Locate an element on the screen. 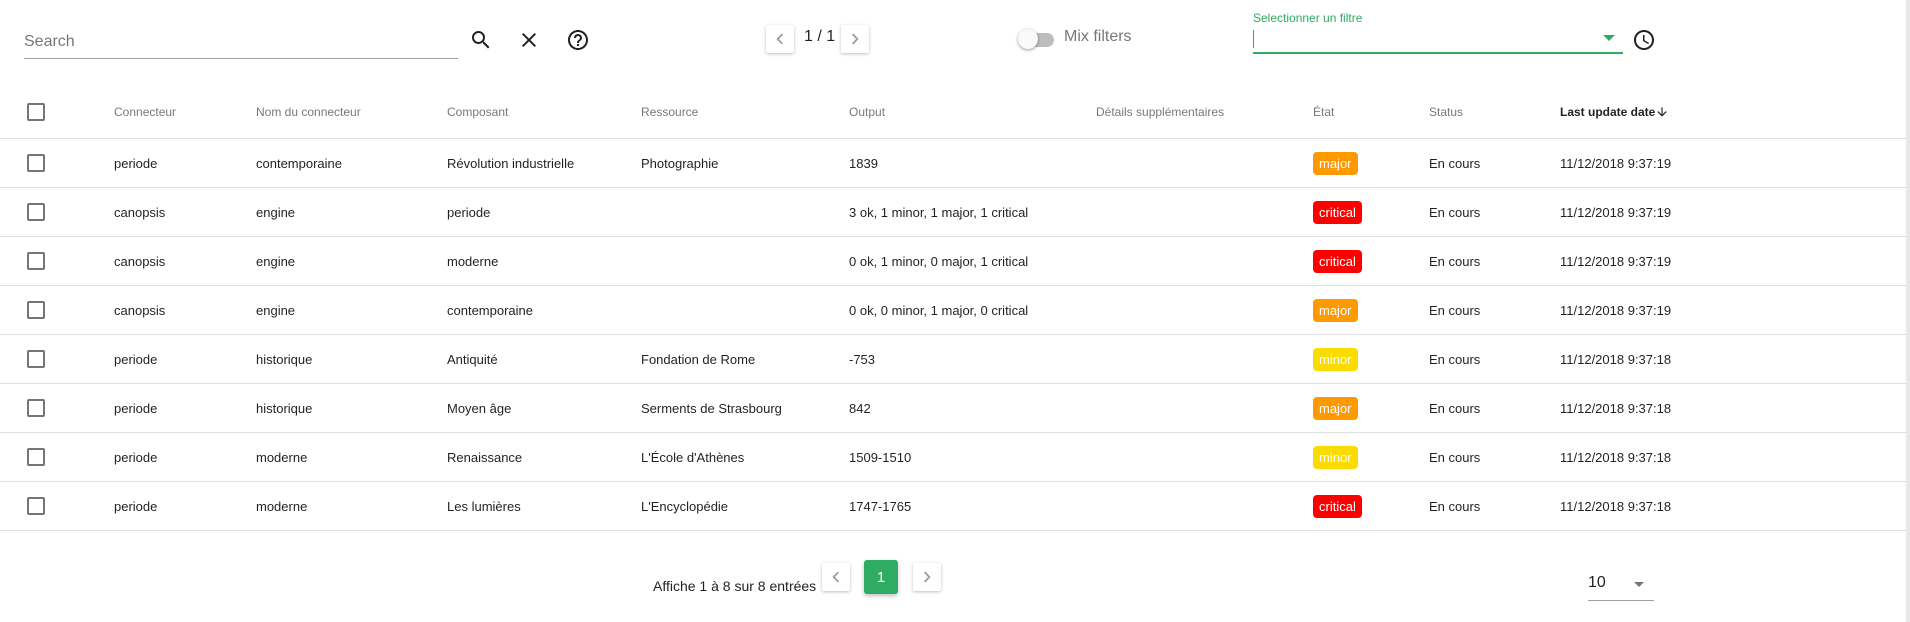 This screenshot has height=622, width=1910. header-connecteur: Connecteur is located at coordinates (185, 112).